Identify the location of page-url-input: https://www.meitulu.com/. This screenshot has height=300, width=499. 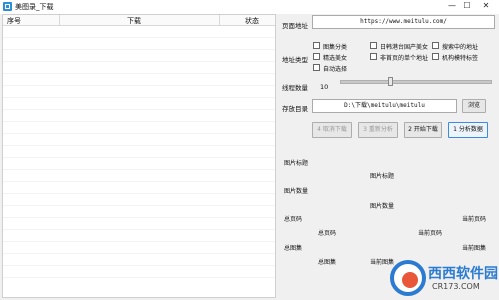
(403, 22).